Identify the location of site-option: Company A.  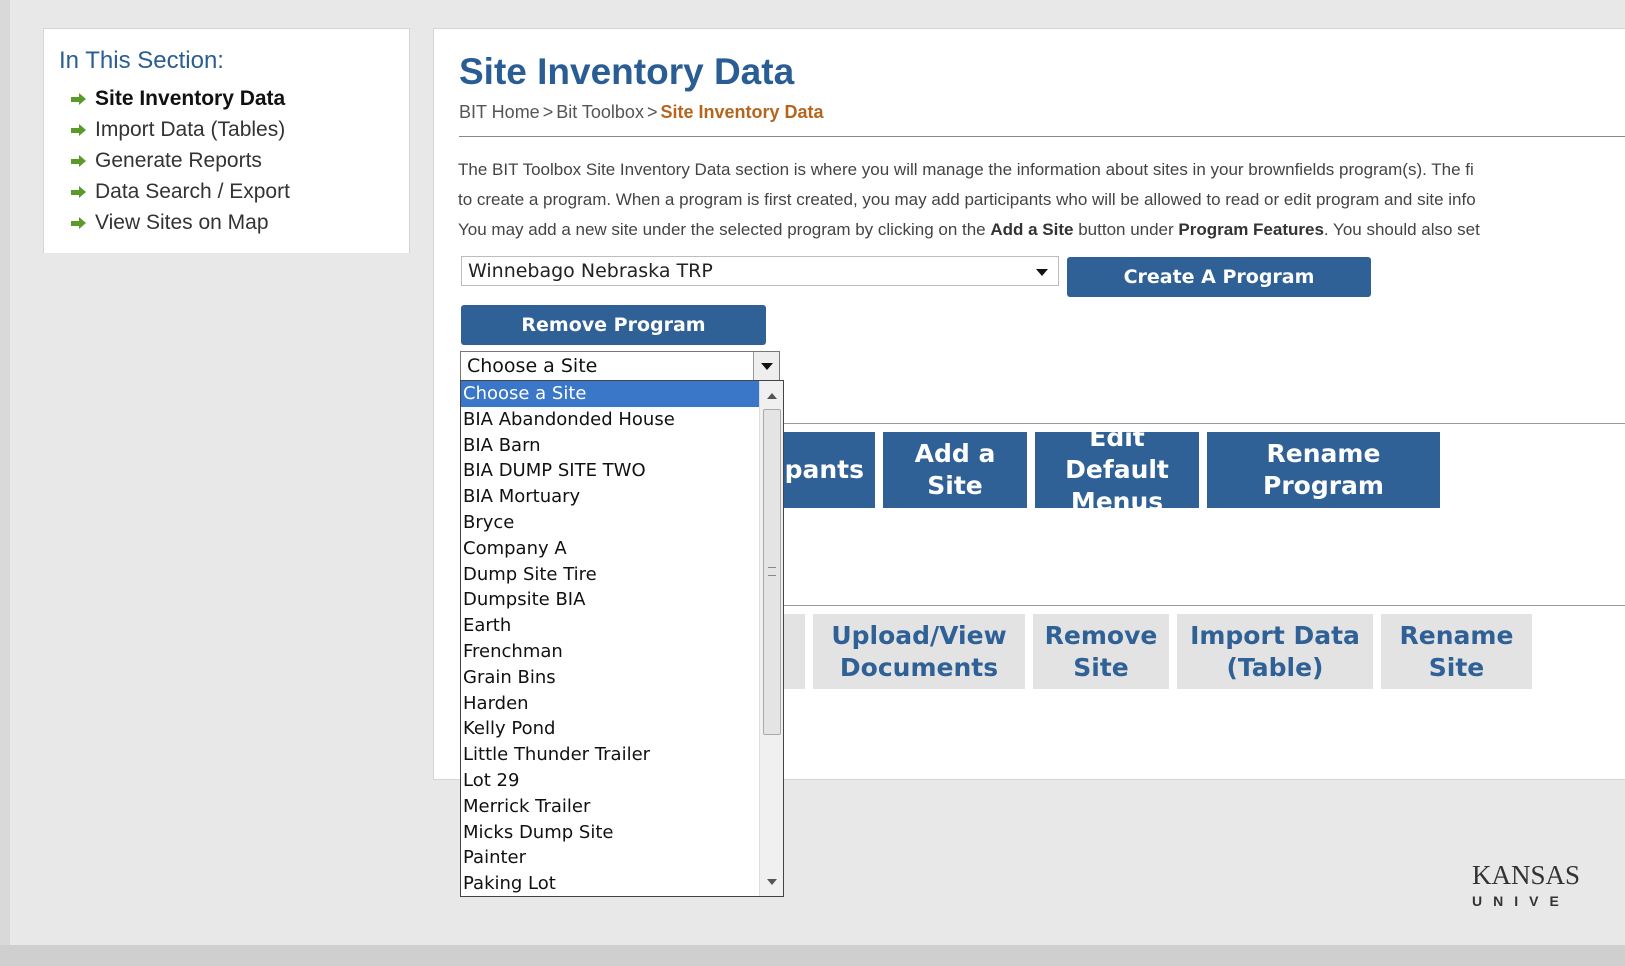
(610, 549).